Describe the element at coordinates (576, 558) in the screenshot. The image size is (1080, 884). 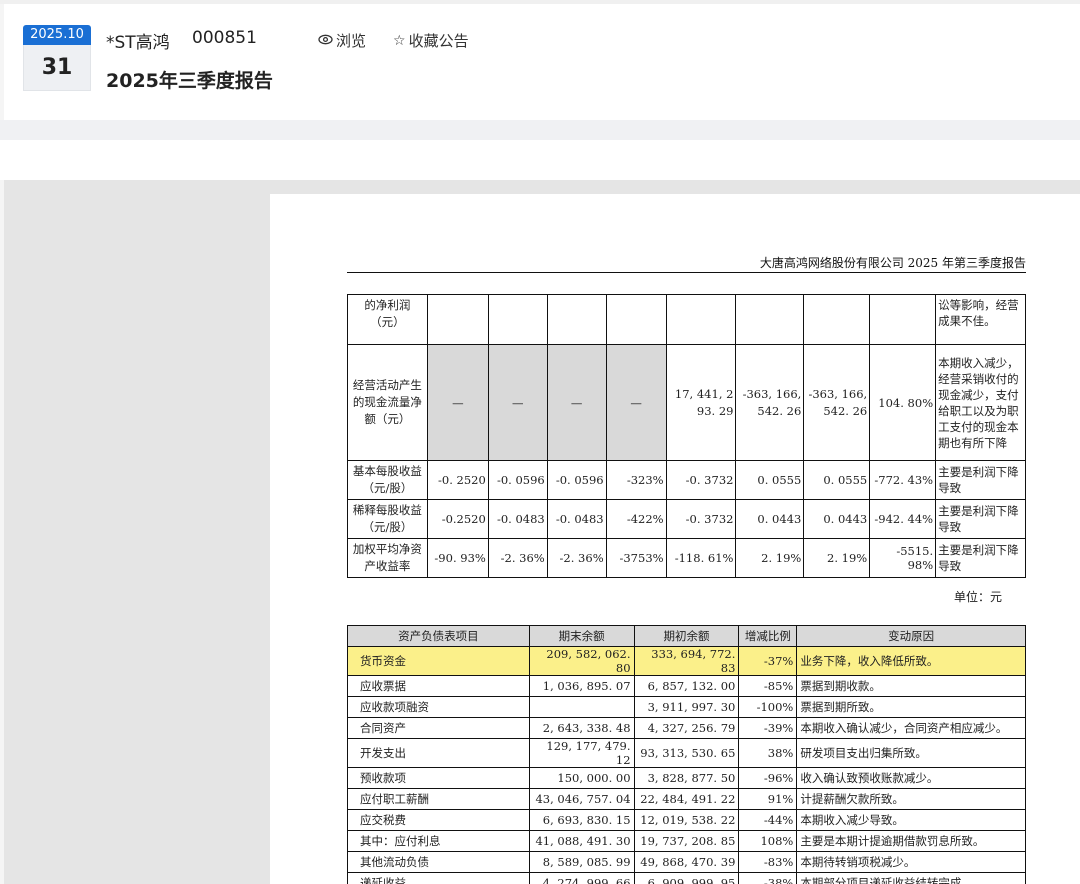
I see `table-cell: -2. 36%` at that location.